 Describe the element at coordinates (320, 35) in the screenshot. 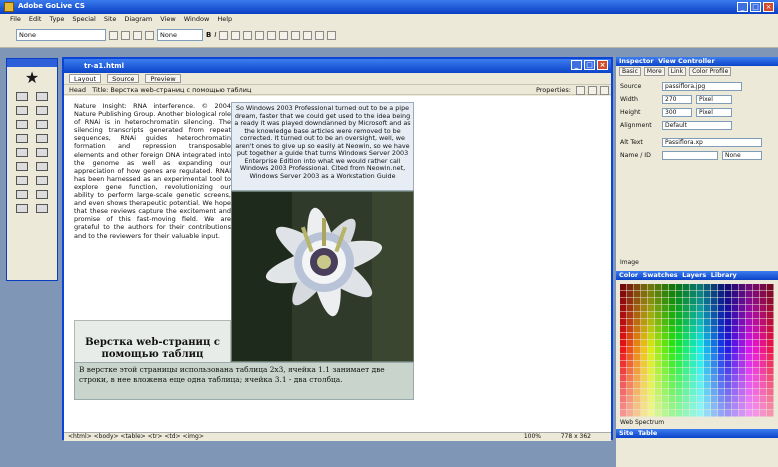

I see `find-icon` at that location.